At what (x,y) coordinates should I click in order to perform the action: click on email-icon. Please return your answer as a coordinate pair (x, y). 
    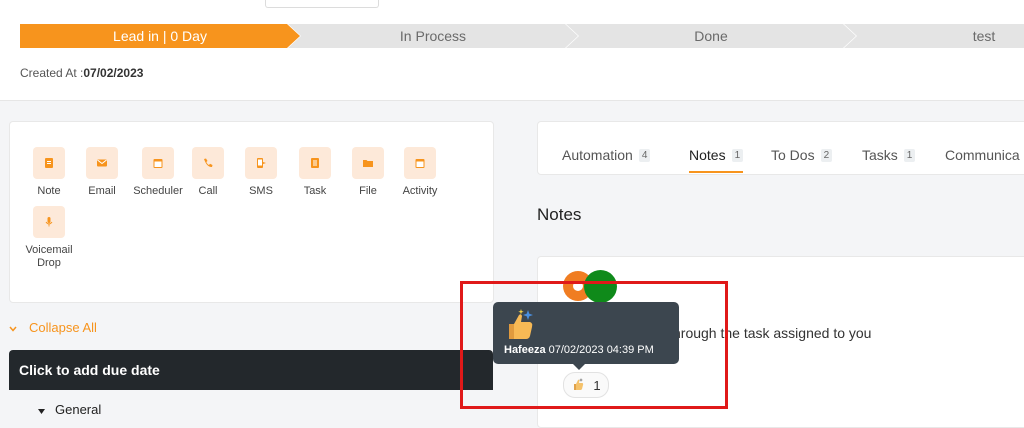
    Looking at the image, I should click on (102, 163).